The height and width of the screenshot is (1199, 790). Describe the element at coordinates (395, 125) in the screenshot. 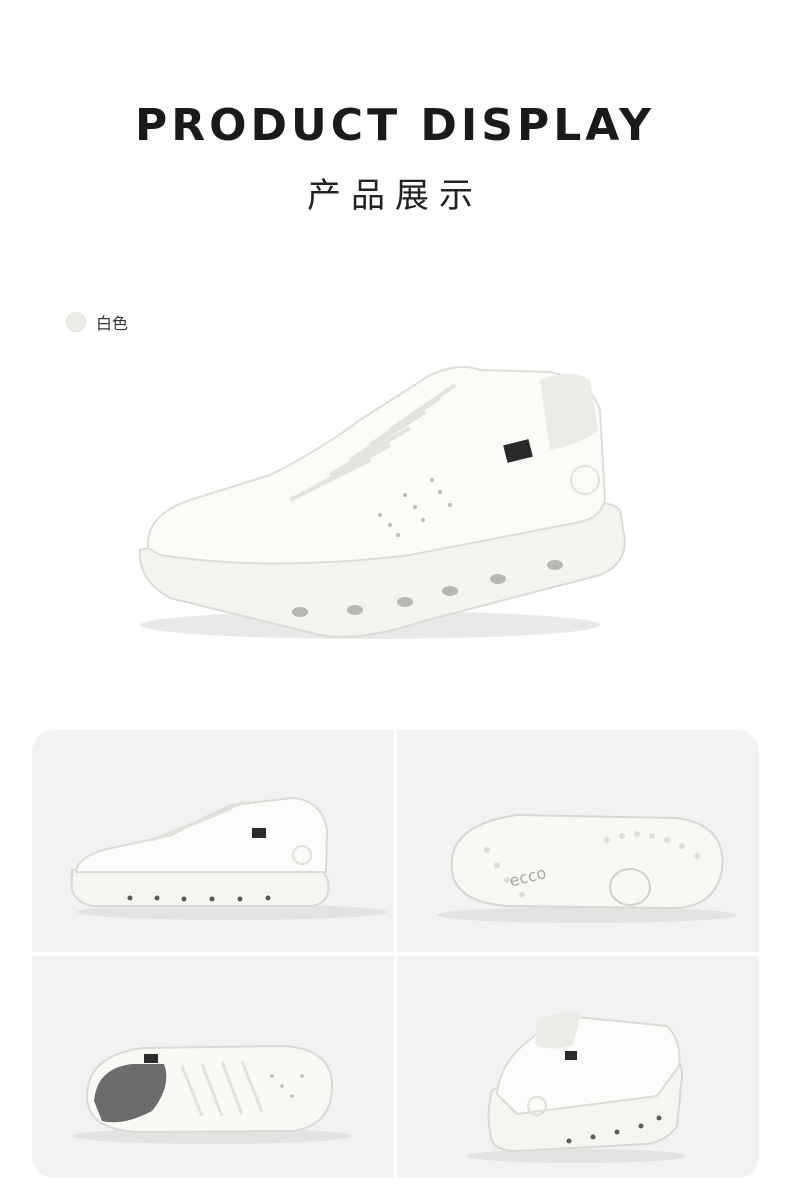

I see `page-title: PRODUCT DISPLAY` at that location.